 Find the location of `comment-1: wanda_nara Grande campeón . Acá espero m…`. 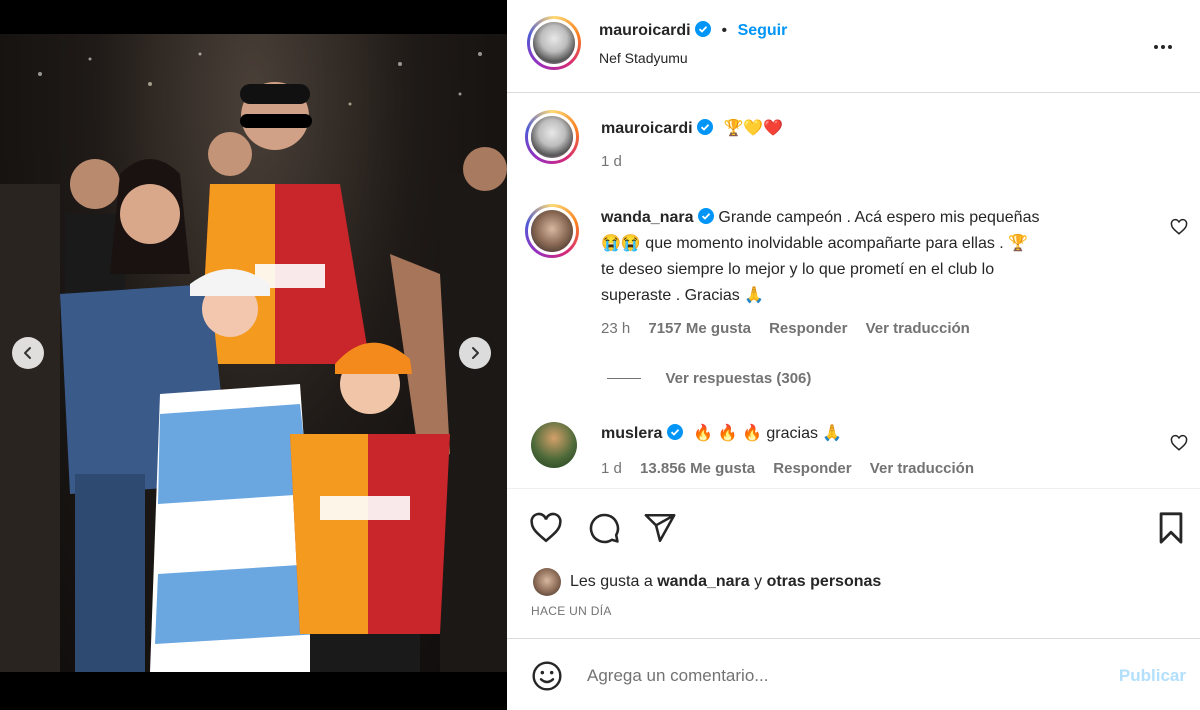

comment-1: wanda_nara Grande campeón . Acá espero m… is located at coordinates (871, 257).